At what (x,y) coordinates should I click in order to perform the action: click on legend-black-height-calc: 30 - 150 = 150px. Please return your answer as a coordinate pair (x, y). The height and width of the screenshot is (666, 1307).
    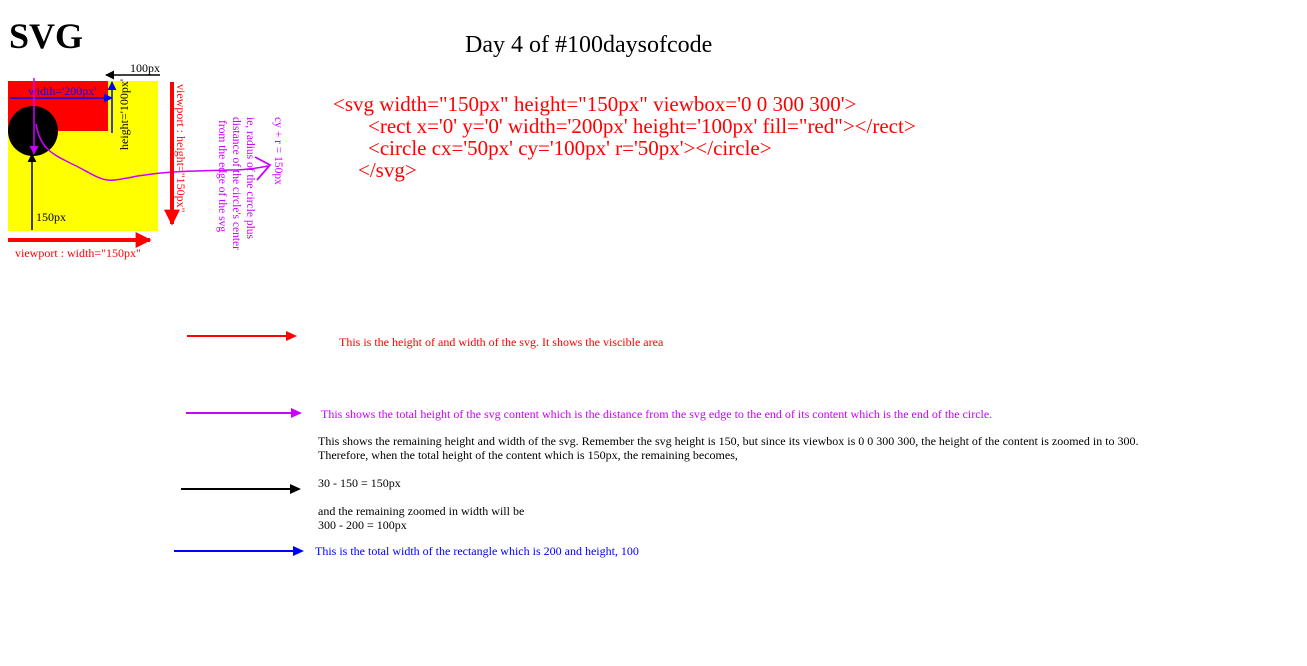
    Looking at the image, I should click on (359, 483).